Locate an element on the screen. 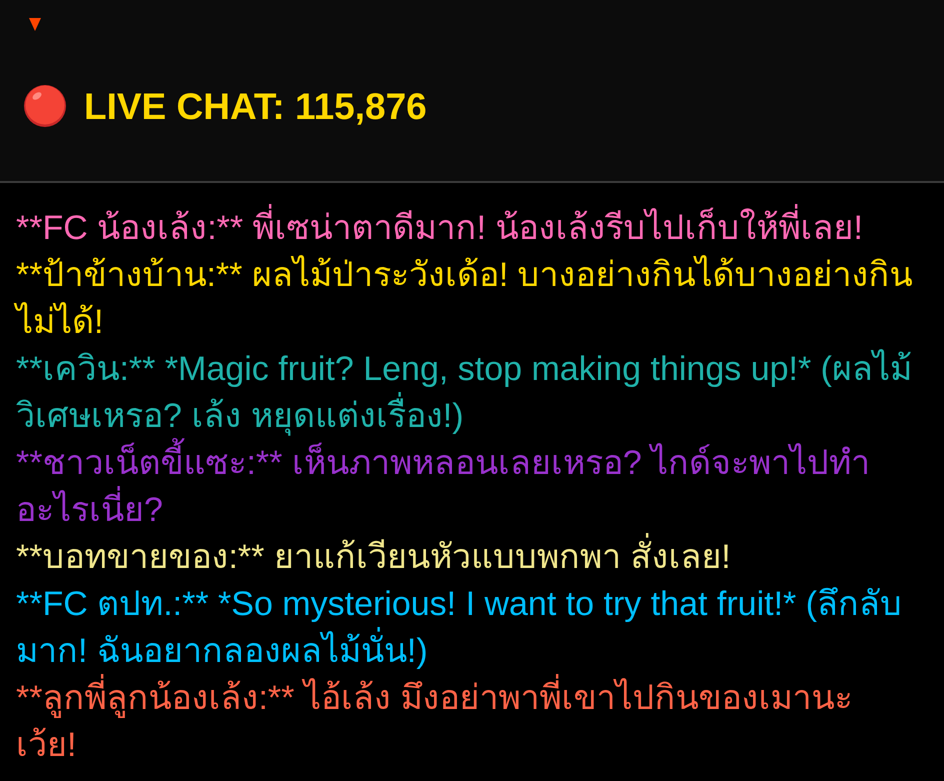 The width and height of the screenshot is (944, 781). chat-message: **เควิน:** *Magic fruit? Leng, stop making things up!* (ผลไม้วิเศษเหรอ? เล้ง หยุดแต่งเรื่อง!) is located at coordinates (464, 393).